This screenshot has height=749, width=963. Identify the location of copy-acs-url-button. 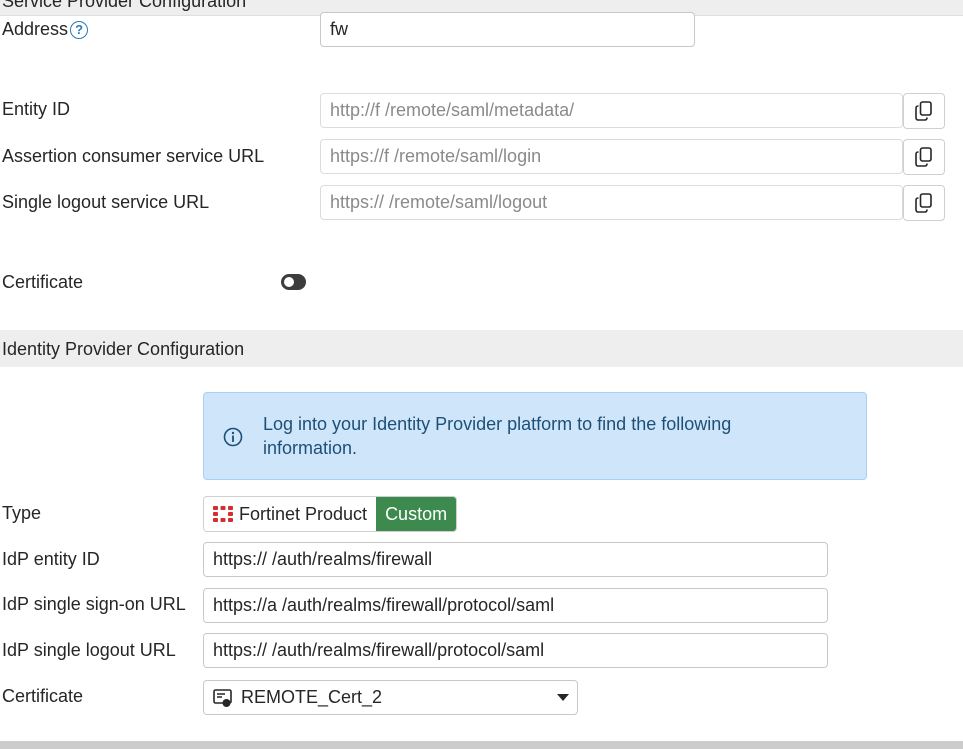
(924, 157).